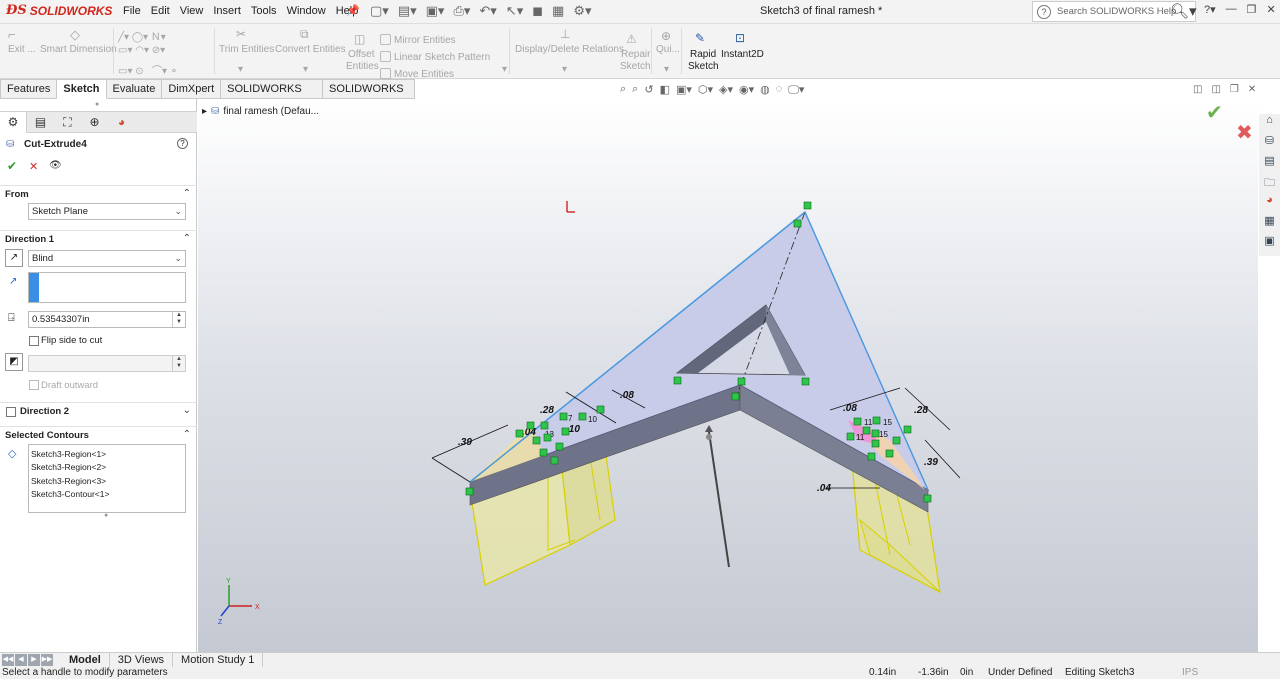 The width and height of the screenshot is (1280, 679). Describe the element at coordinates (55, 165) in the screenshot. I see `preview-eye-icon: 👁` at that location.